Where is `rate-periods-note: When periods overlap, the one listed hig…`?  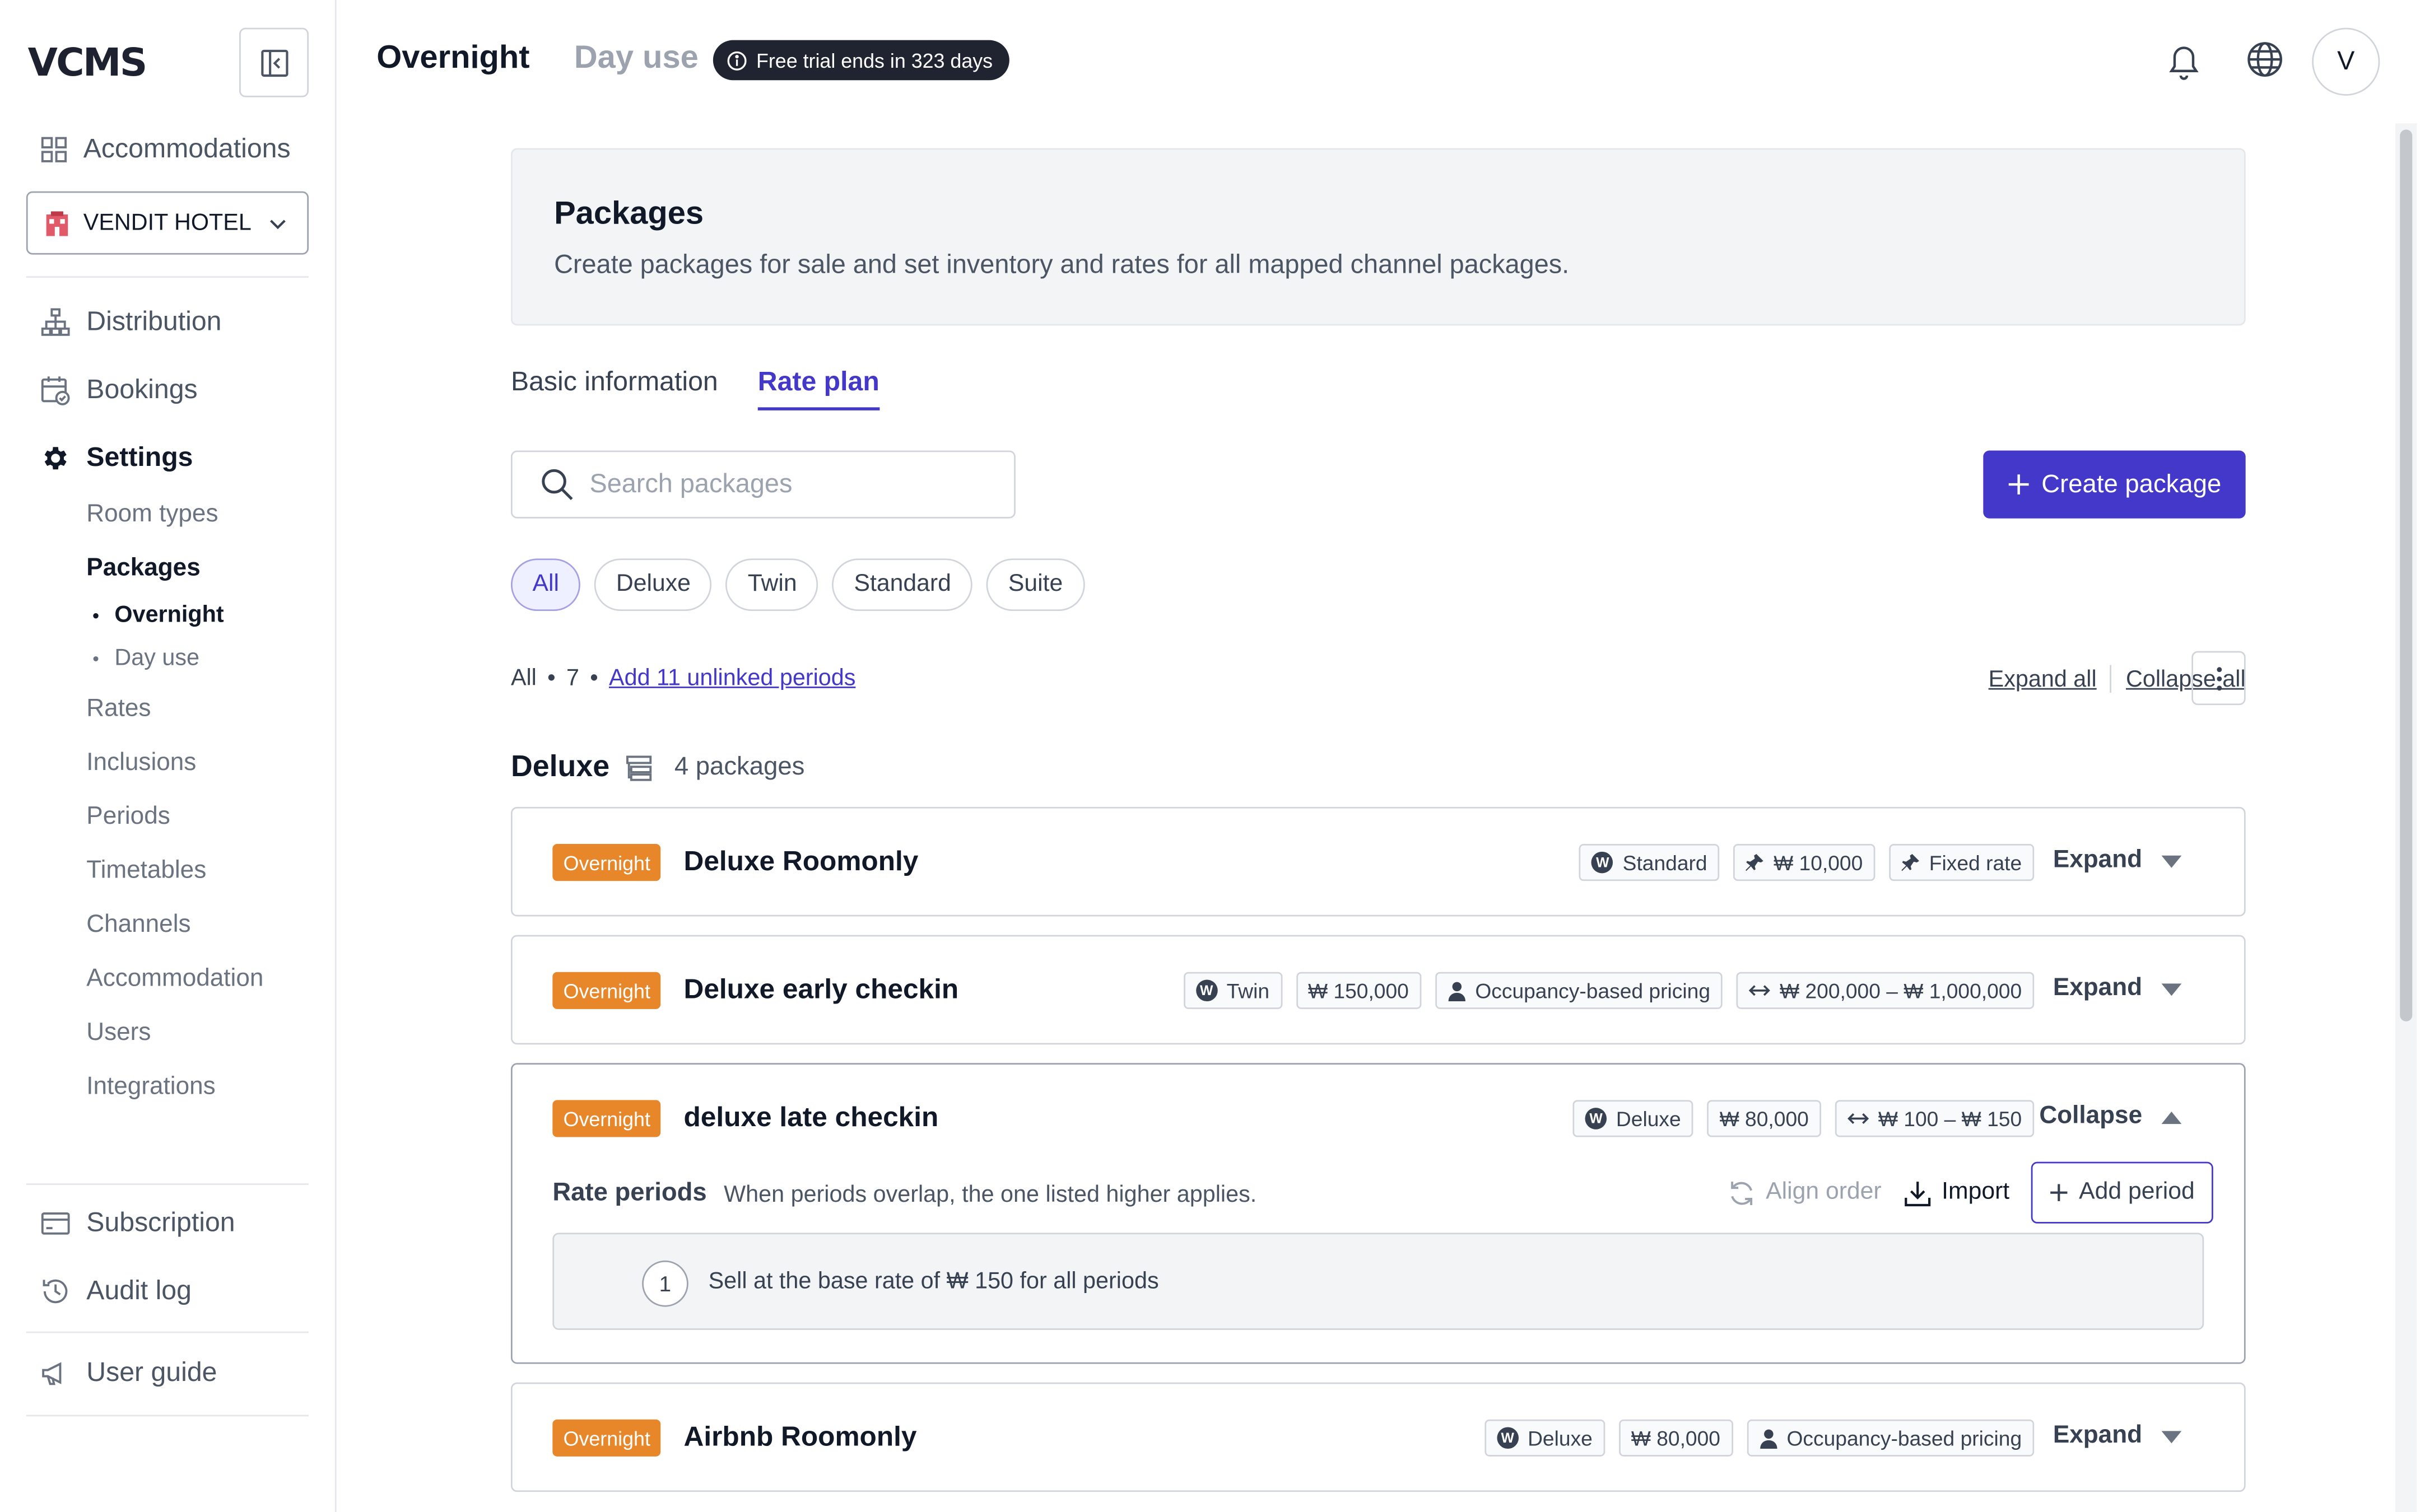 rate-periods-note: When periods overlap, the one listed hig… is located at coordinates (991, 1195).